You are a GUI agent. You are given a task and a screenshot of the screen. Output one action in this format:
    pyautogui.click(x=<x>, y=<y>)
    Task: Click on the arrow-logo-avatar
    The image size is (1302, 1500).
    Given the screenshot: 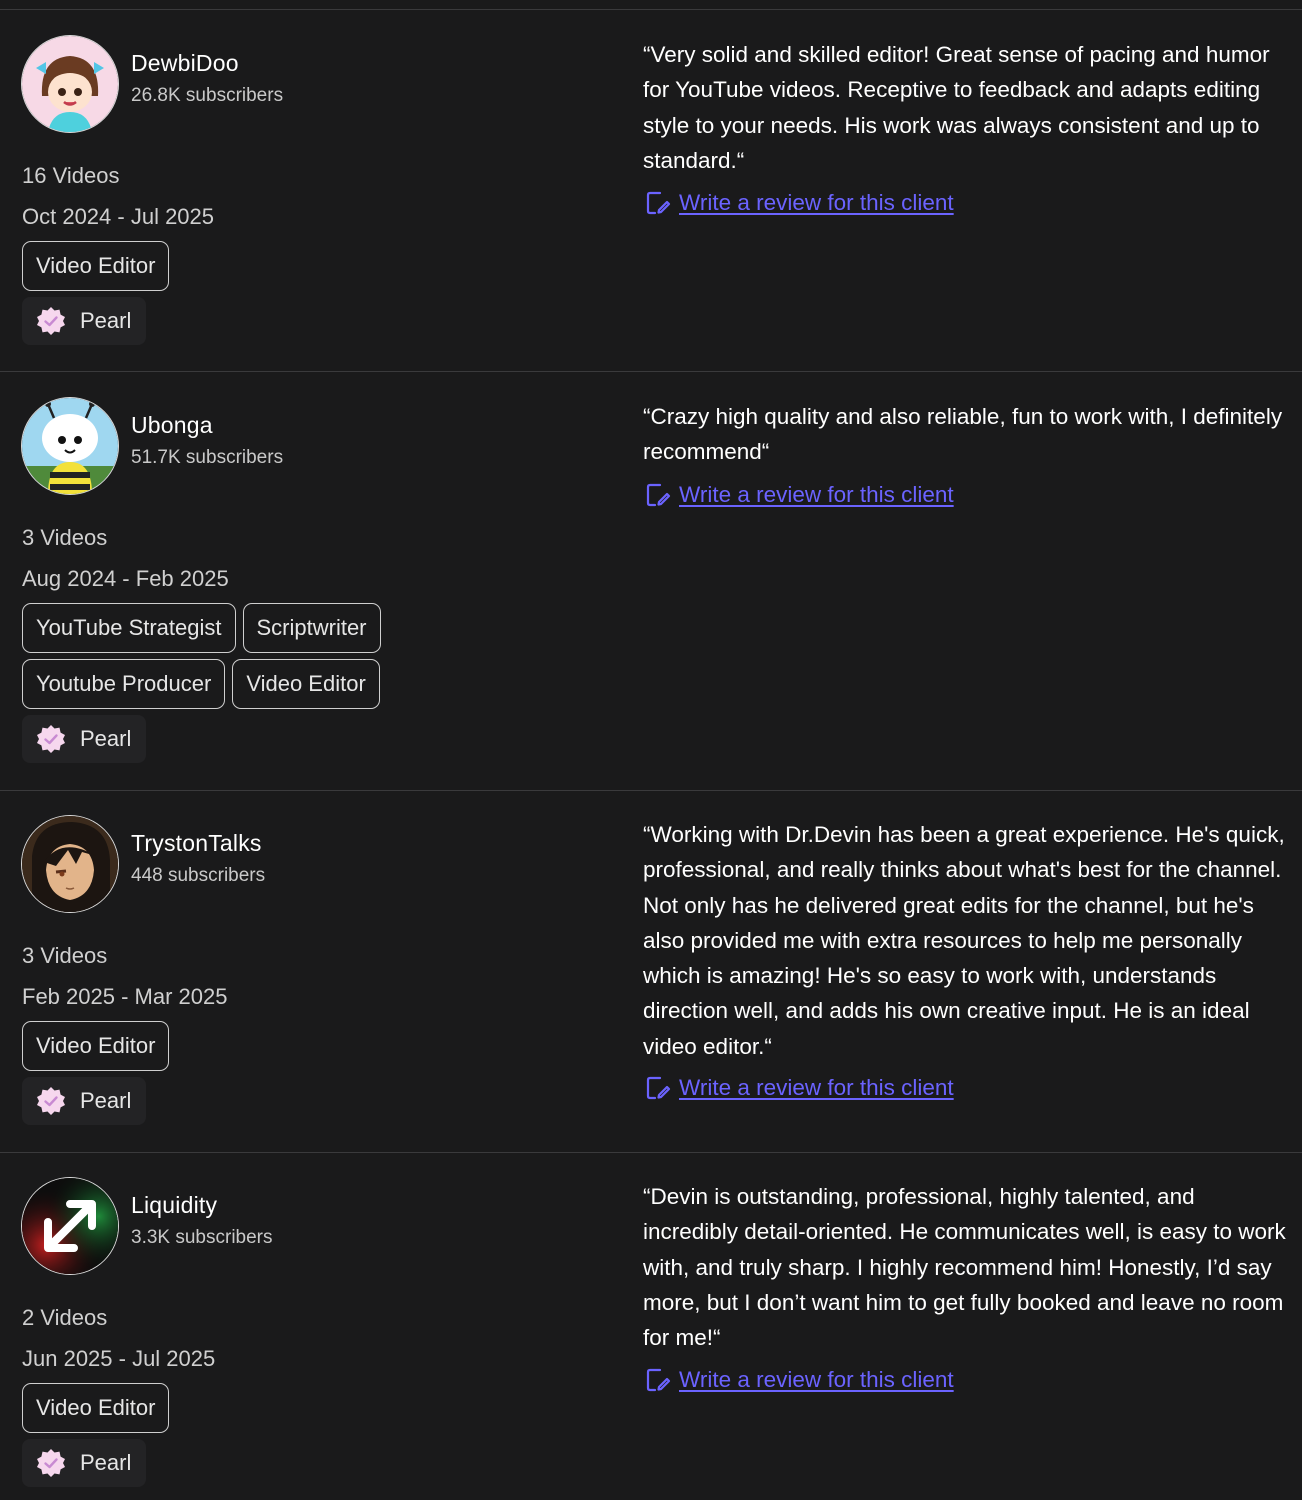 What is the action you would take?
    pyautogui.click(x=70, y=1226)
    